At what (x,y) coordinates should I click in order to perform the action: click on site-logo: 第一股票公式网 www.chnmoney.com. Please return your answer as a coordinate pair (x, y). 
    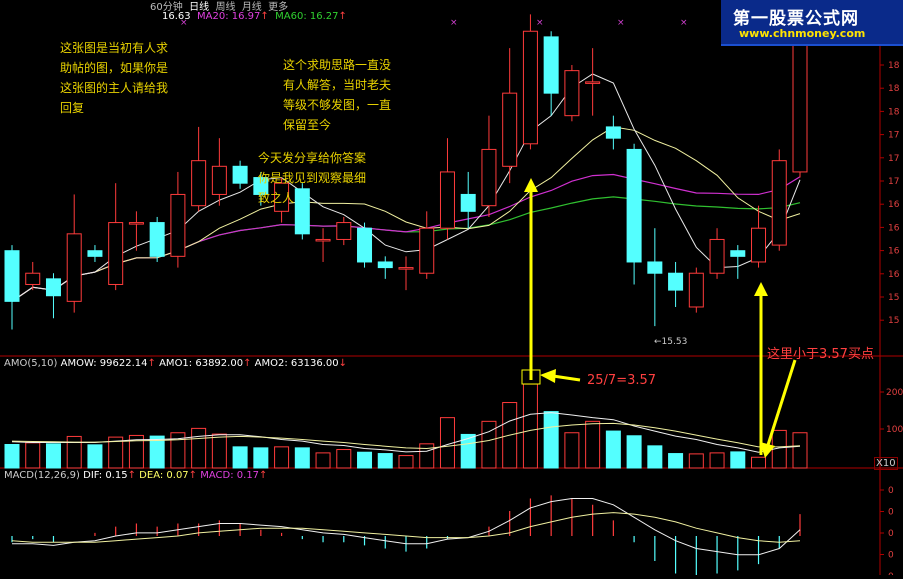
    Looking at the image, I should click on (812, 23).